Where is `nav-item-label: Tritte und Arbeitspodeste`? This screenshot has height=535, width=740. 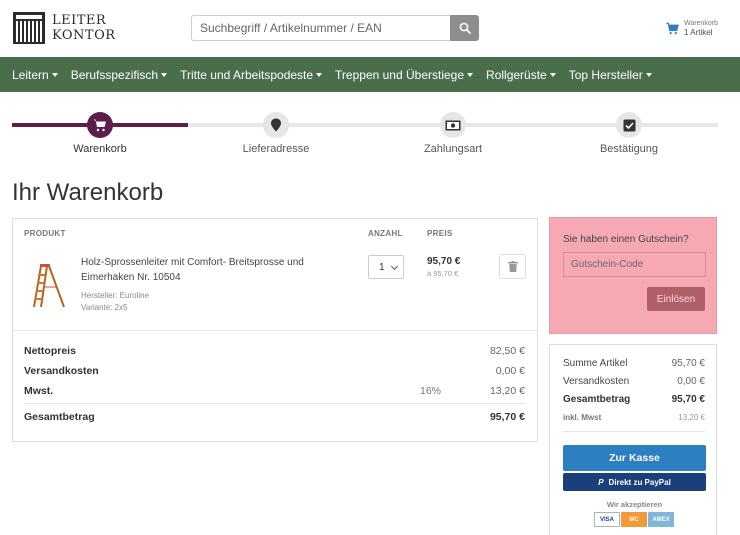
nav-item-label: Tritte und Arbeitspodeste is located at coordinates (247, 74).